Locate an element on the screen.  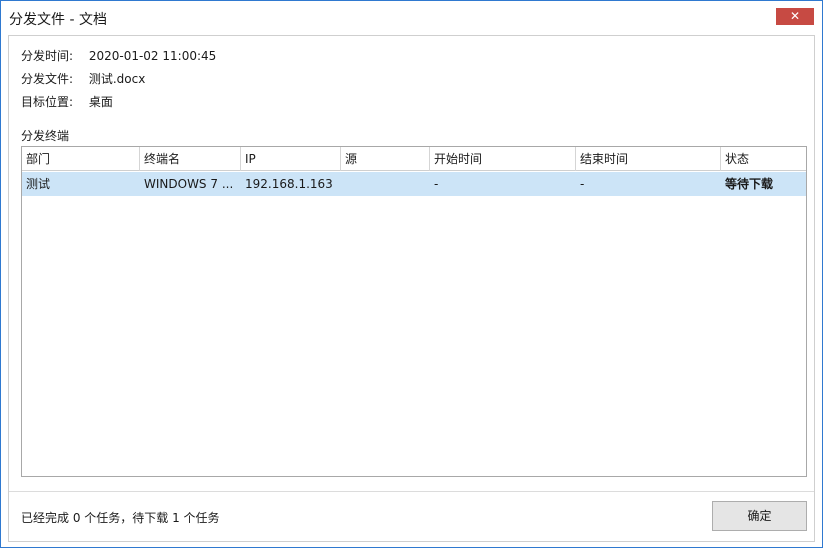
info-row-time: 分发时间: 2020-01-02 11:00:45 is located at coordinates (118, 56).